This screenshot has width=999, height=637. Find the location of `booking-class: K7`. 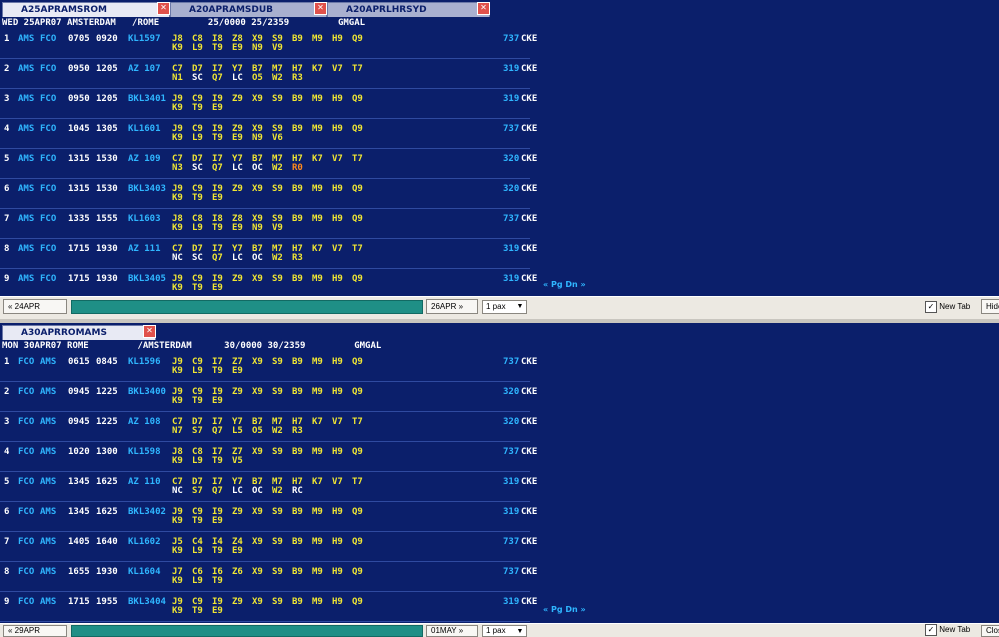

booking-class: K7 is located at coordinates (317, 69).